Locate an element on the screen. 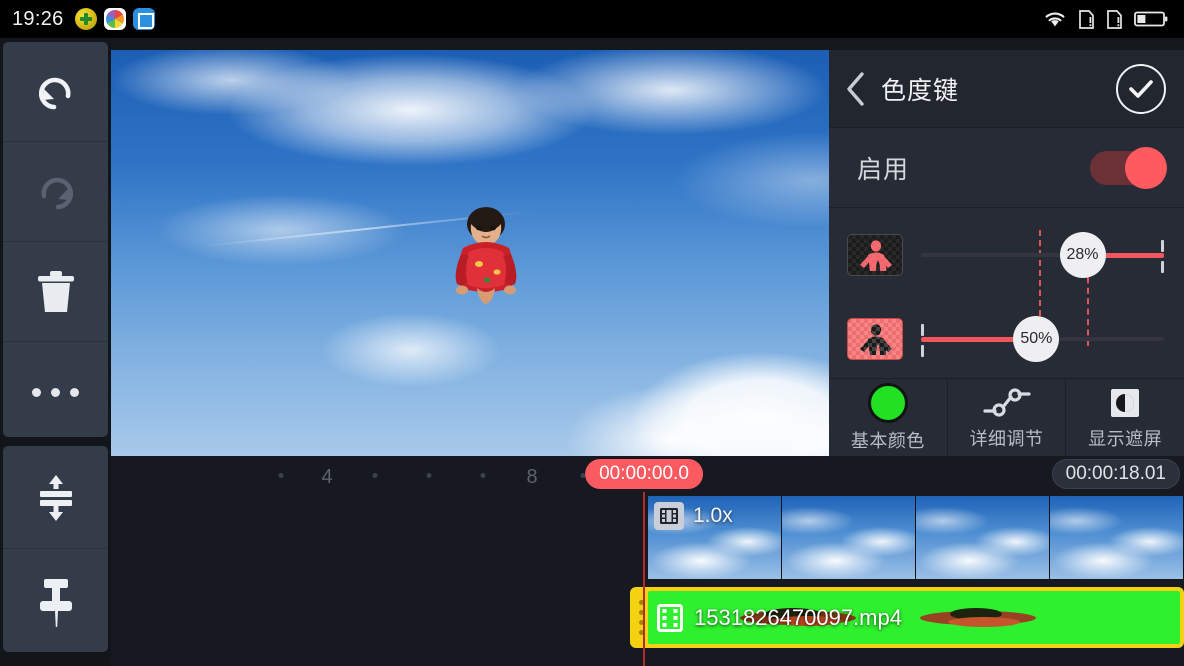  figure-silhouette-icon is located at coordinates (876, 255).